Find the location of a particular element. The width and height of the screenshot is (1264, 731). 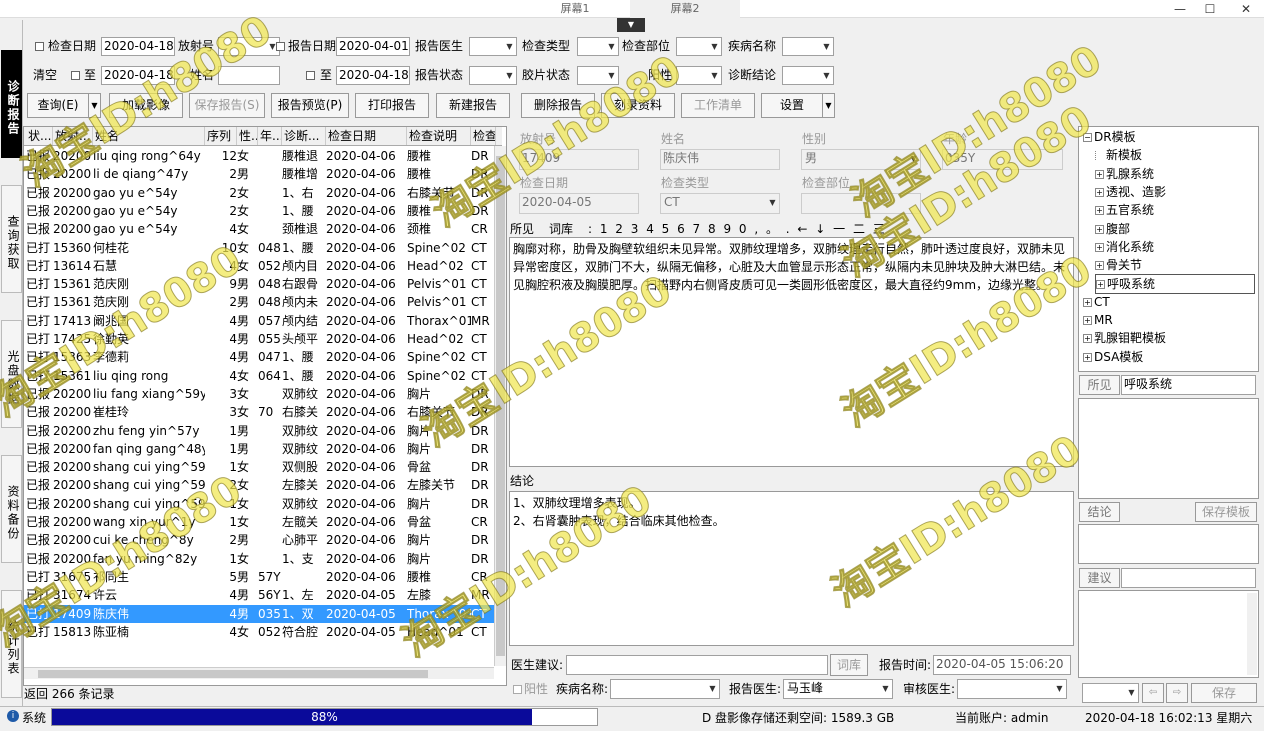

sidebar-item-backup: 资料备份 is located at coordinates (11, 509).